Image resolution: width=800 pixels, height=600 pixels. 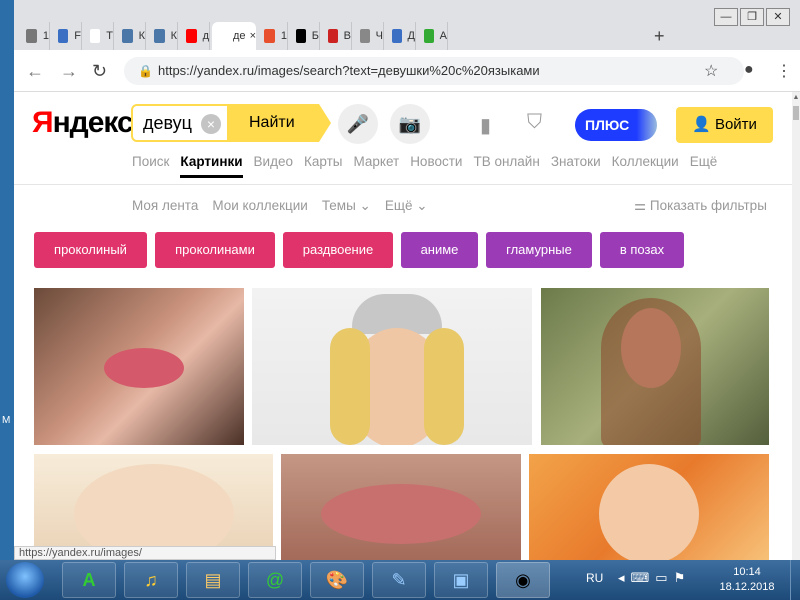 I want to click on person-icon, so click(x=365, y=36).